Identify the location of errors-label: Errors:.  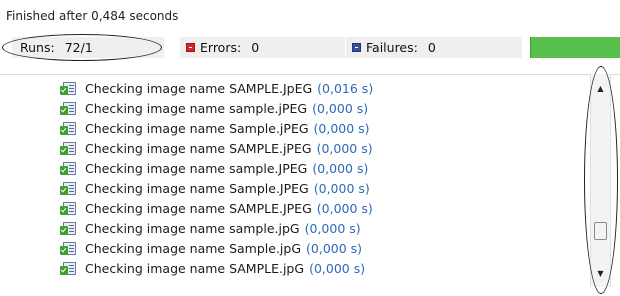
(221, 47).